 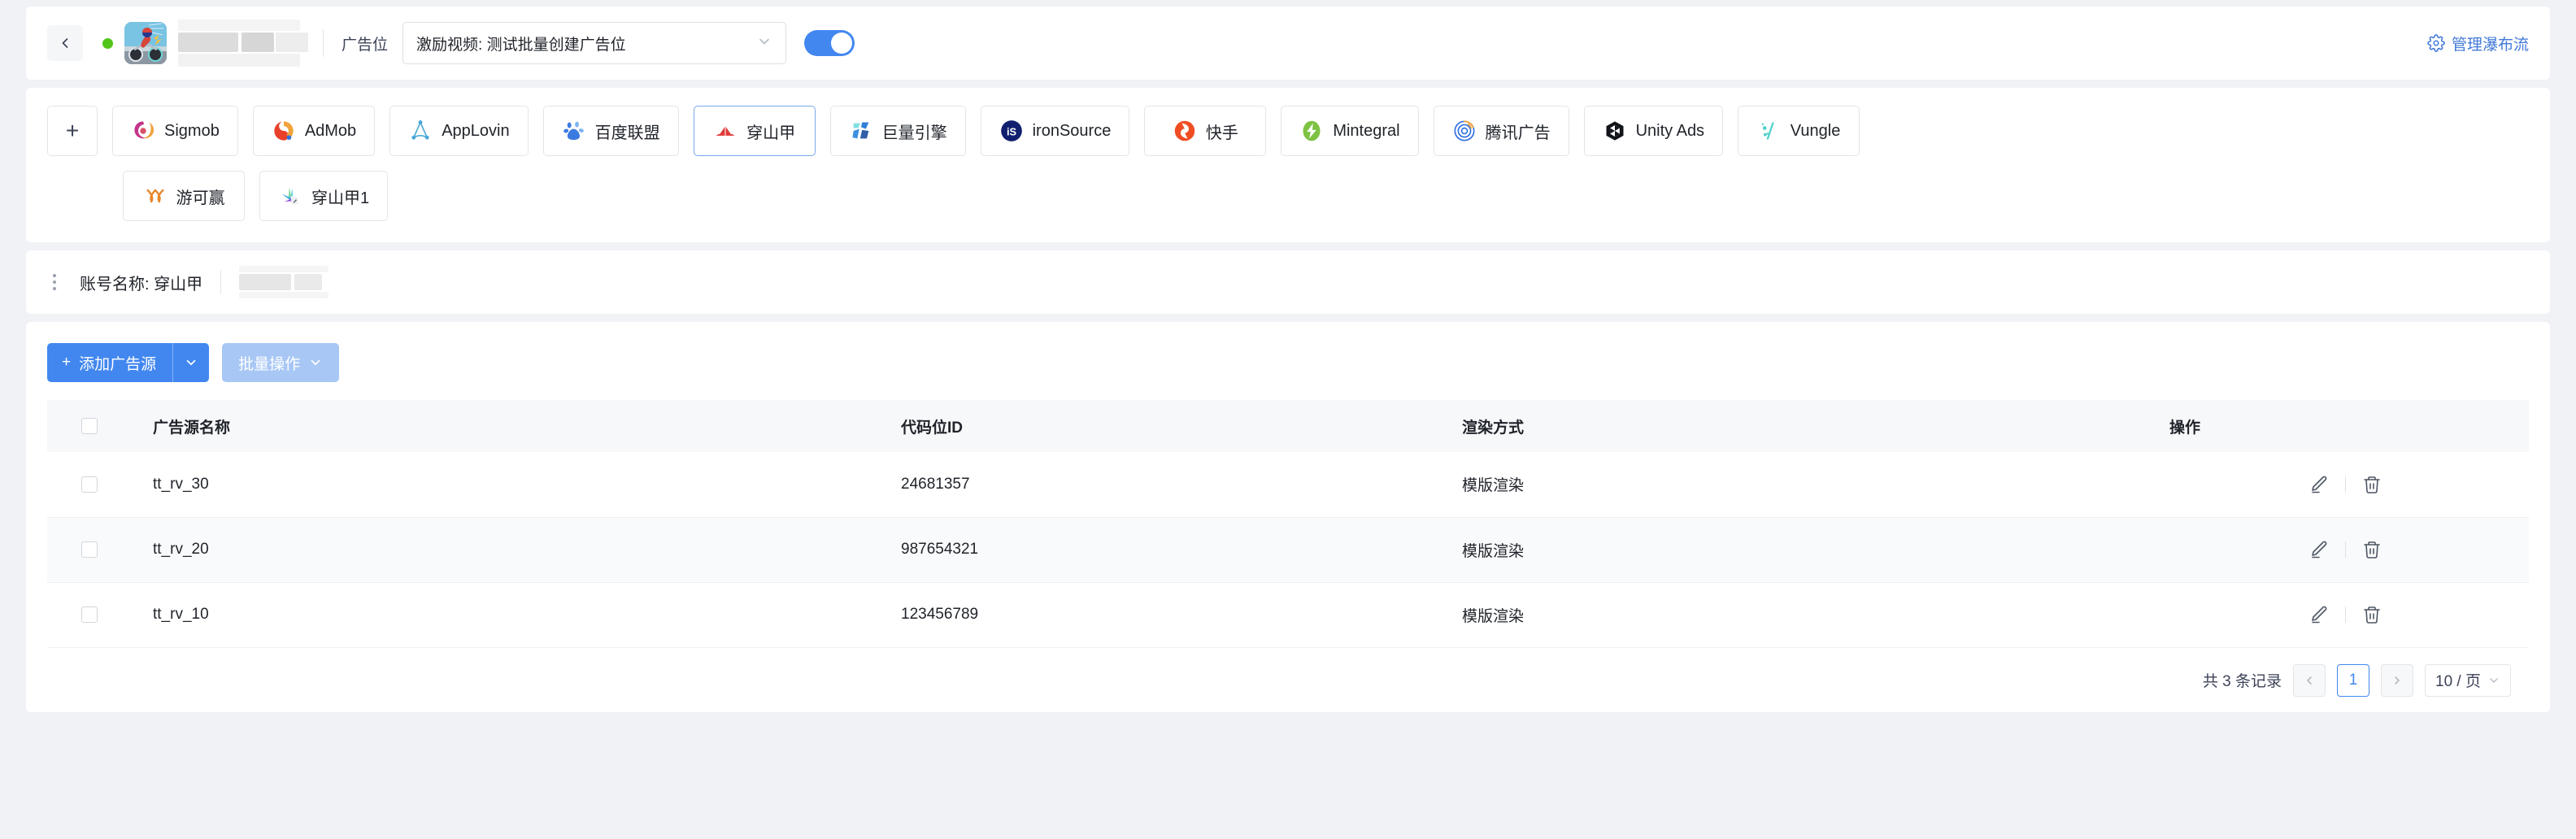 I want to click on top-header-bar: 广告位 激励视频: 测试批量创建广告位 管理瀑布流, so click(x=1288, y=43).